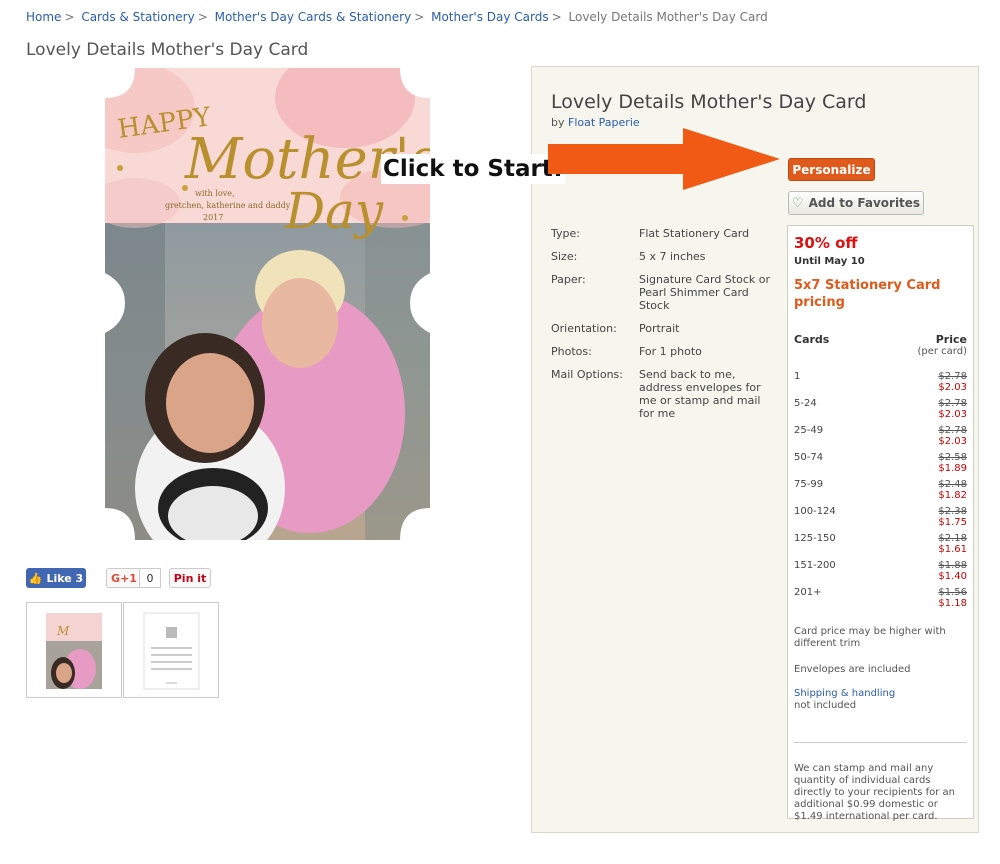  I want to click on old-price: $2.48, so click(952, 484).